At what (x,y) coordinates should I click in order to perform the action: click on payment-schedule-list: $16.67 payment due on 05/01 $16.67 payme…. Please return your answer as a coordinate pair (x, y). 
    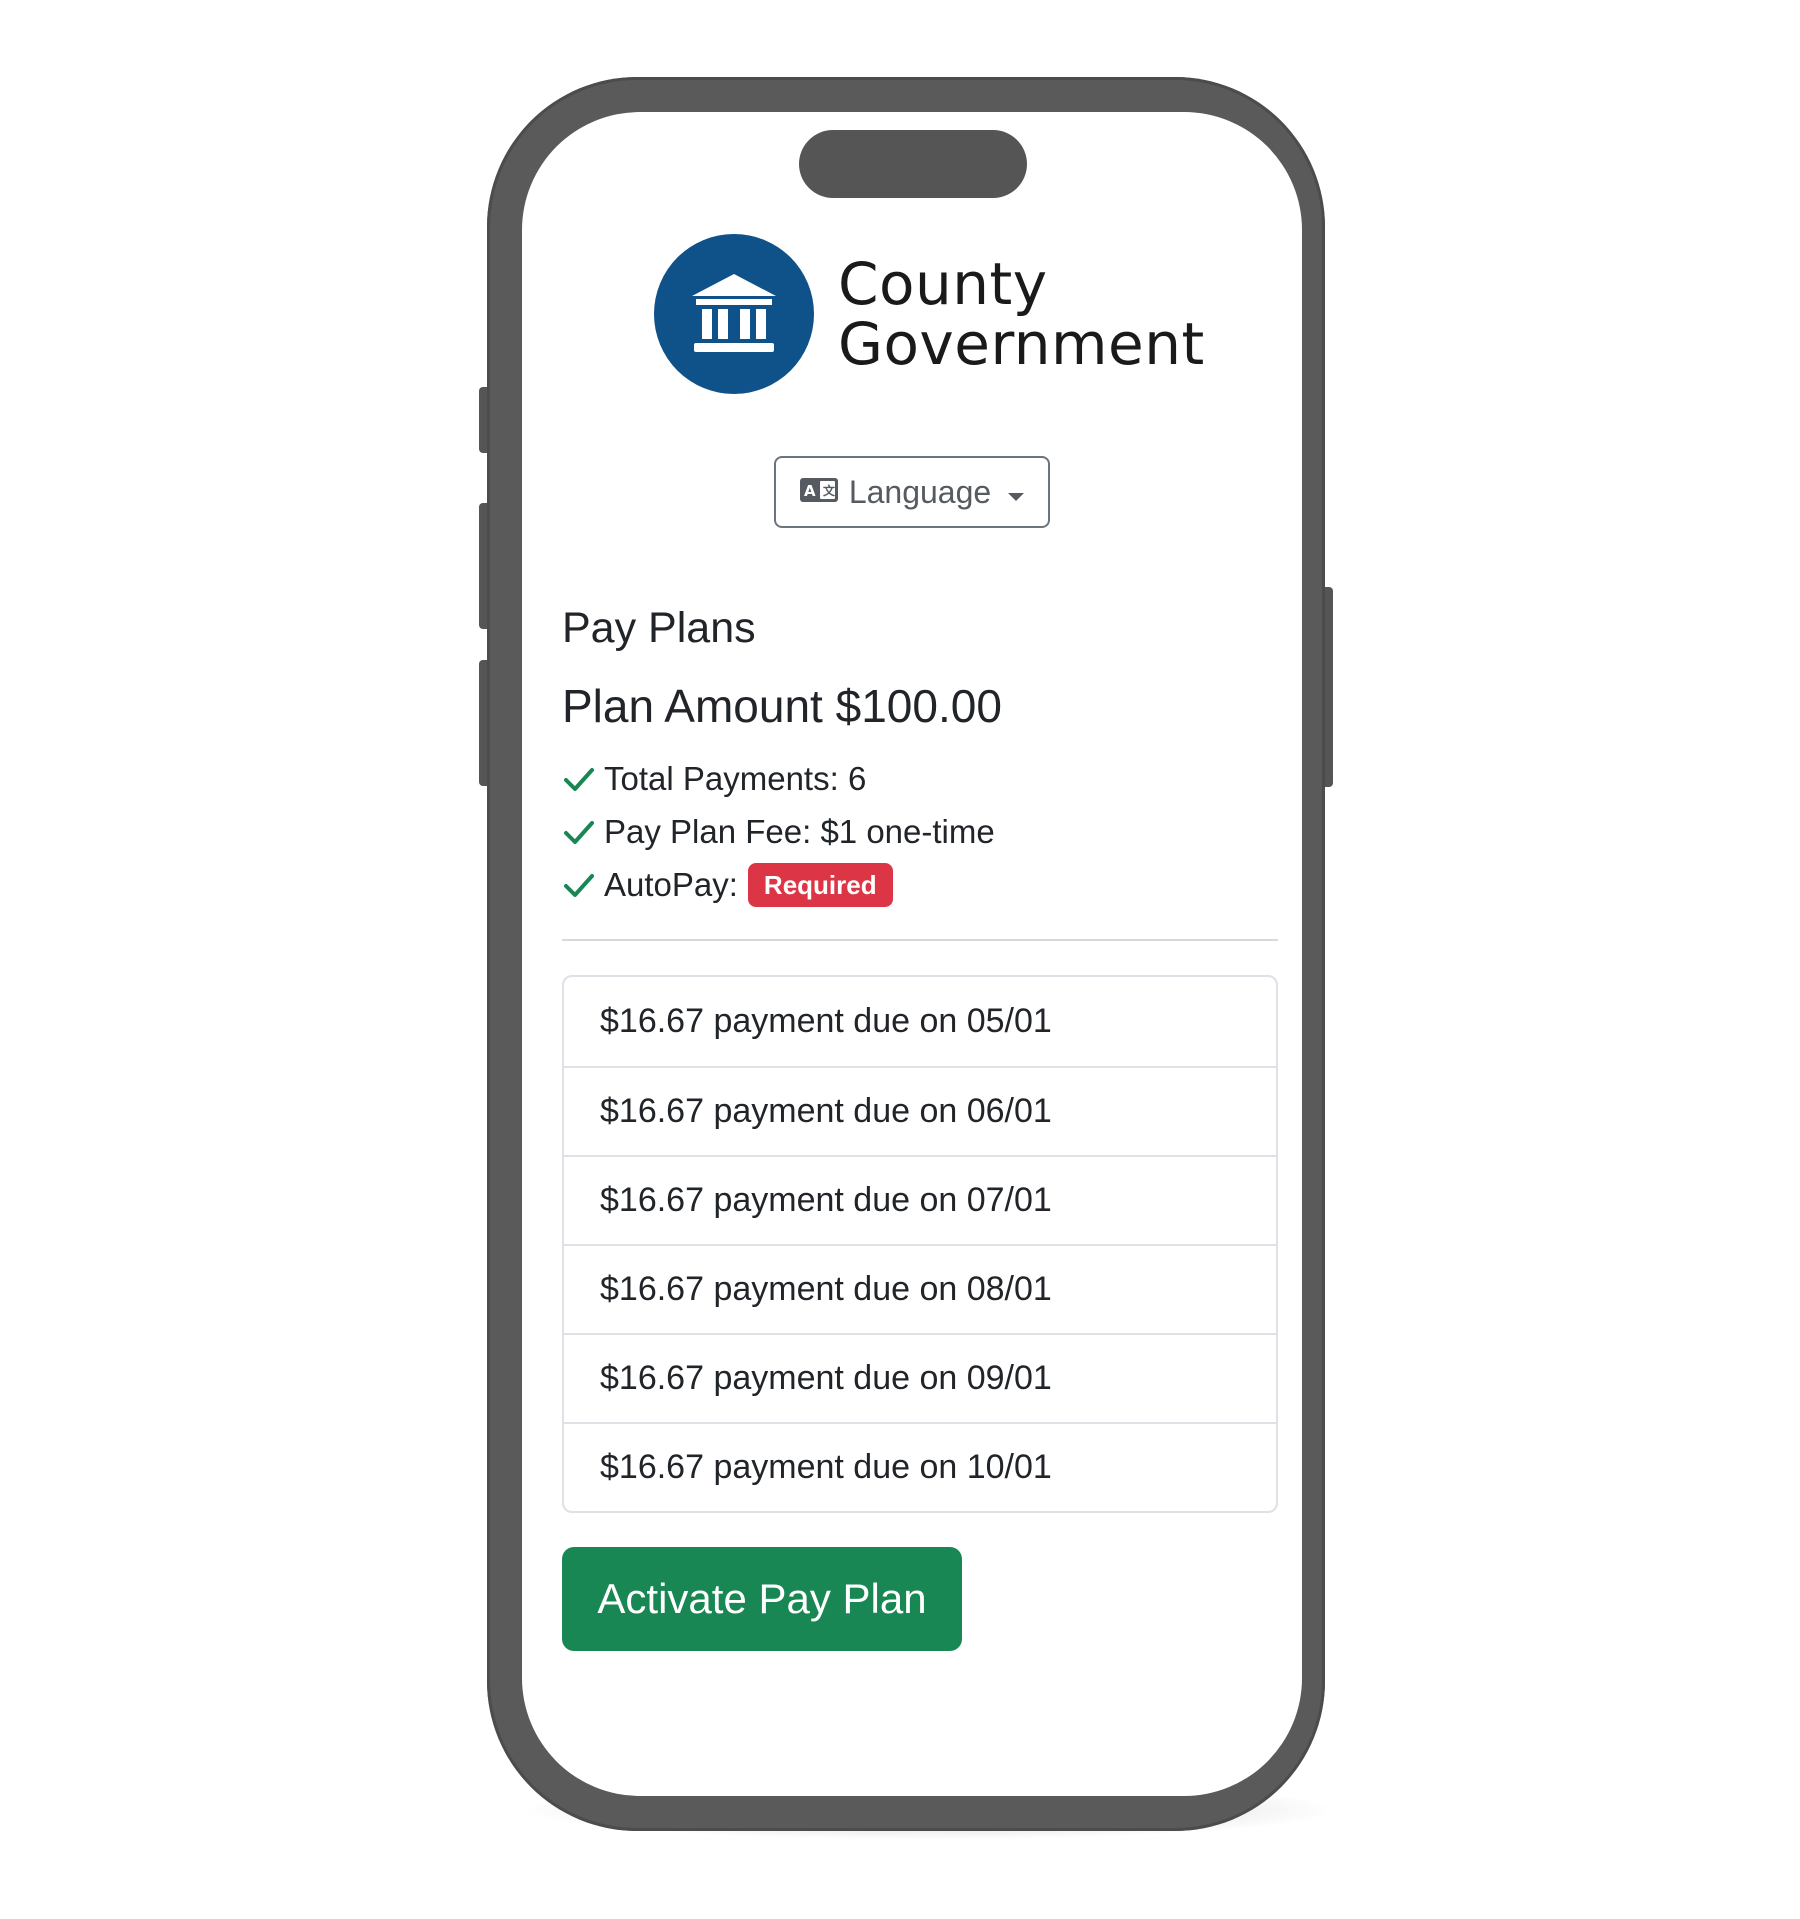
    Looking at the image, I should click on (920, 1244).